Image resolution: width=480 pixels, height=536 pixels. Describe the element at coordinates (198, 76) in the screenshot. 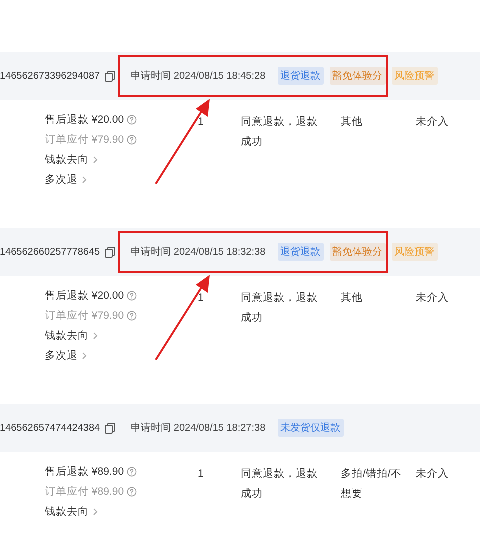

I see `apply-time: 申请时间 2024/08/15 18:45:28` at that location.